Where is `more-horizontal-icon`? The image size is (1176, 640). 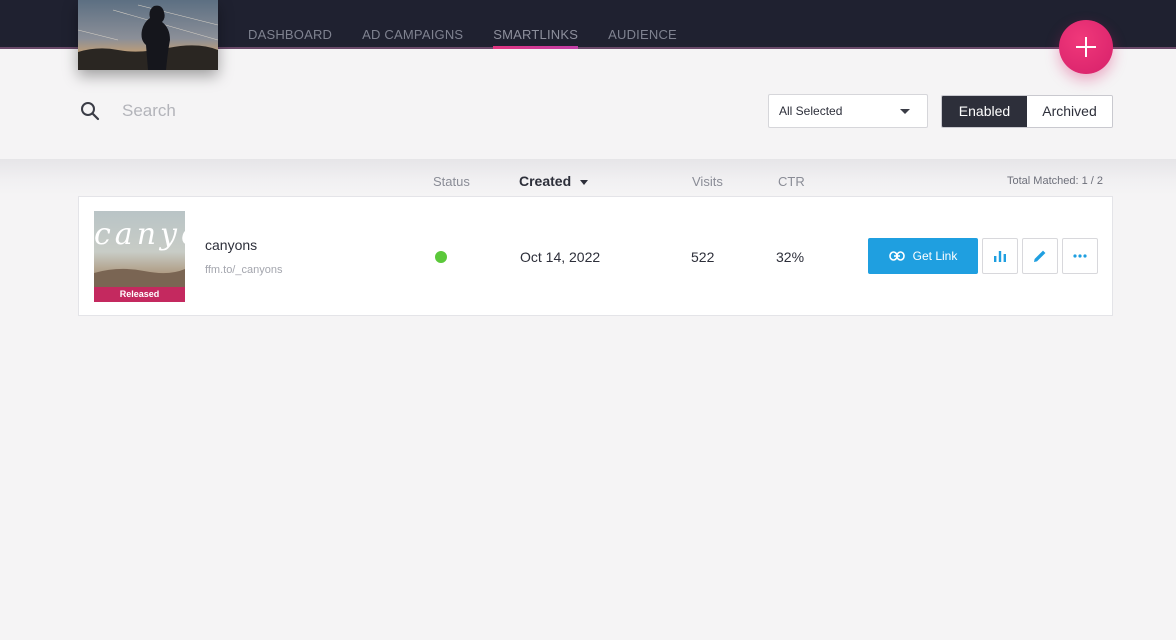
more-horizontal-icon is located at coordinates (1080, 256).